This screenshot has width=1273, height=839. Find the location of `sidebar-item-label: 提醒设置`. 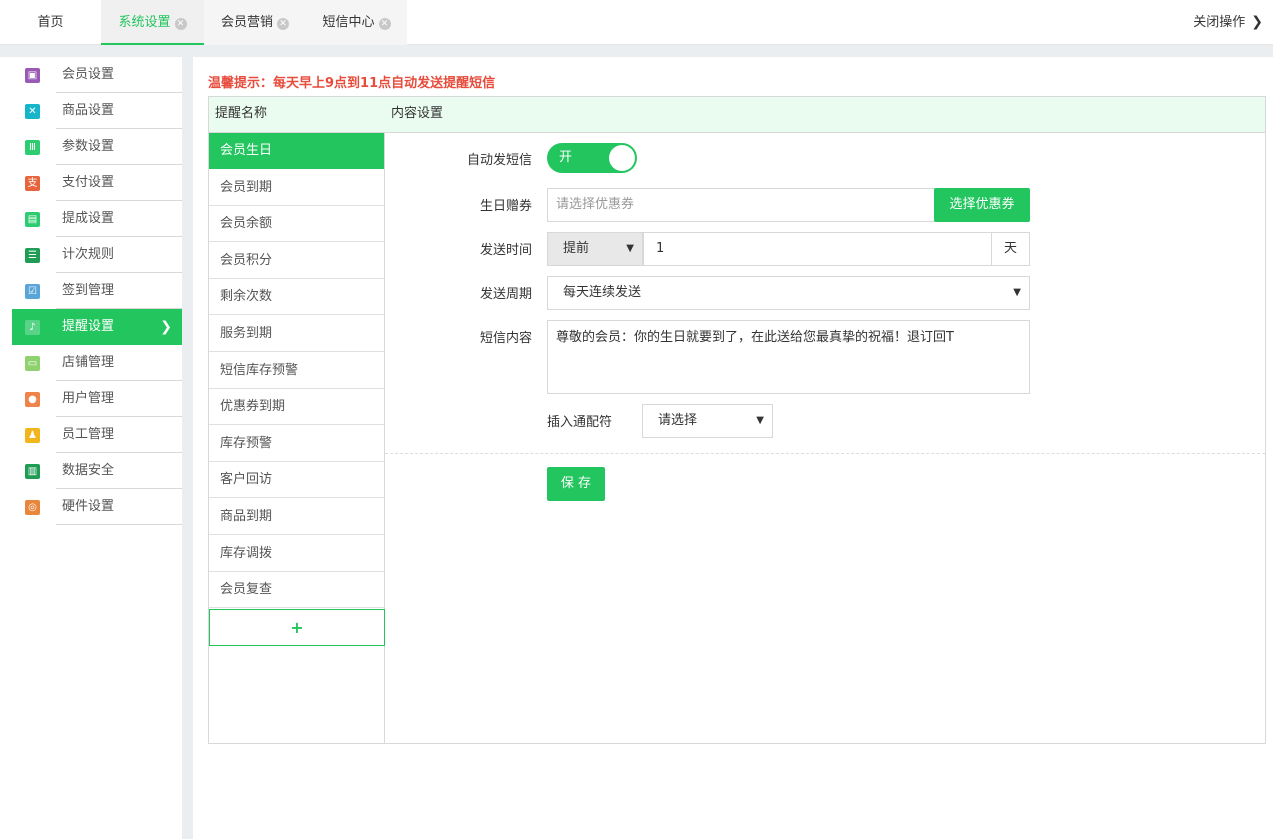

sidebar-item-label: 提醒设置 is located at coordinates (88, 326).